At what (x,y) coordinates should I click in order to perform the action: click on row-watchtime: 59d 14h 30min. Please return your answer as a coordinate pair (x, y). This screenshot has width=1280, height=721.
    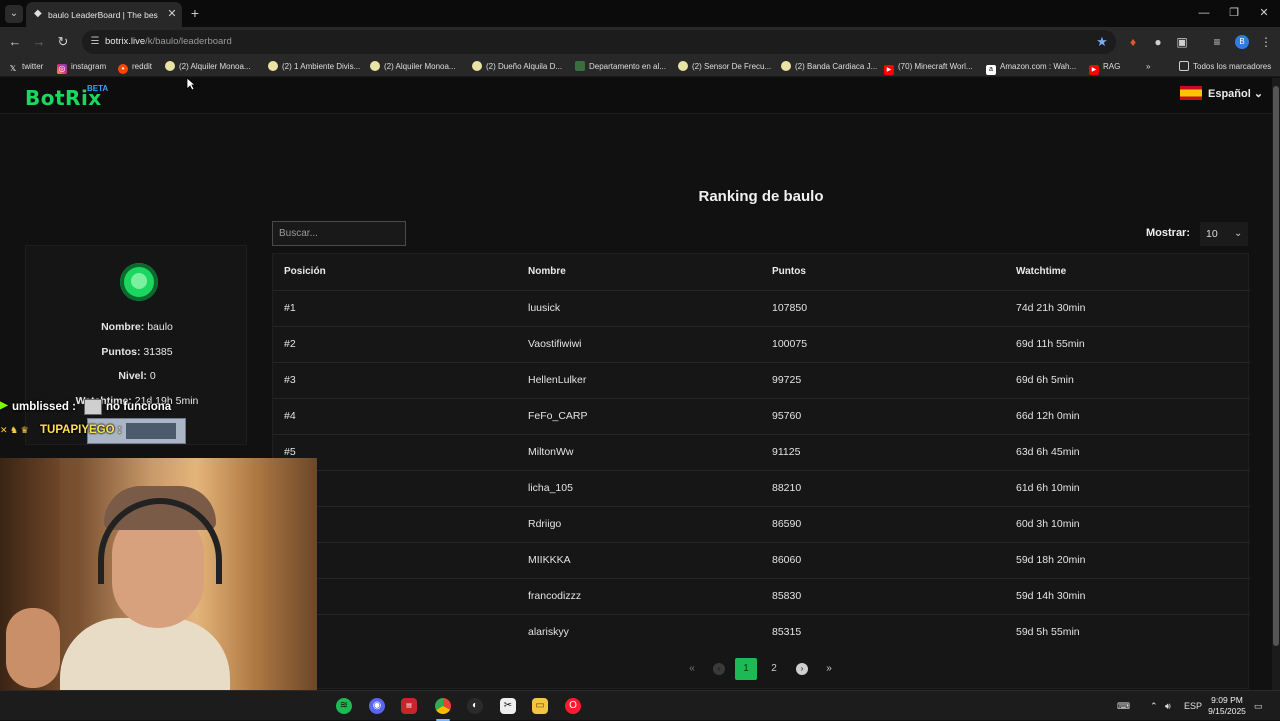
    Looking at the image, I should click on (1051, 596).